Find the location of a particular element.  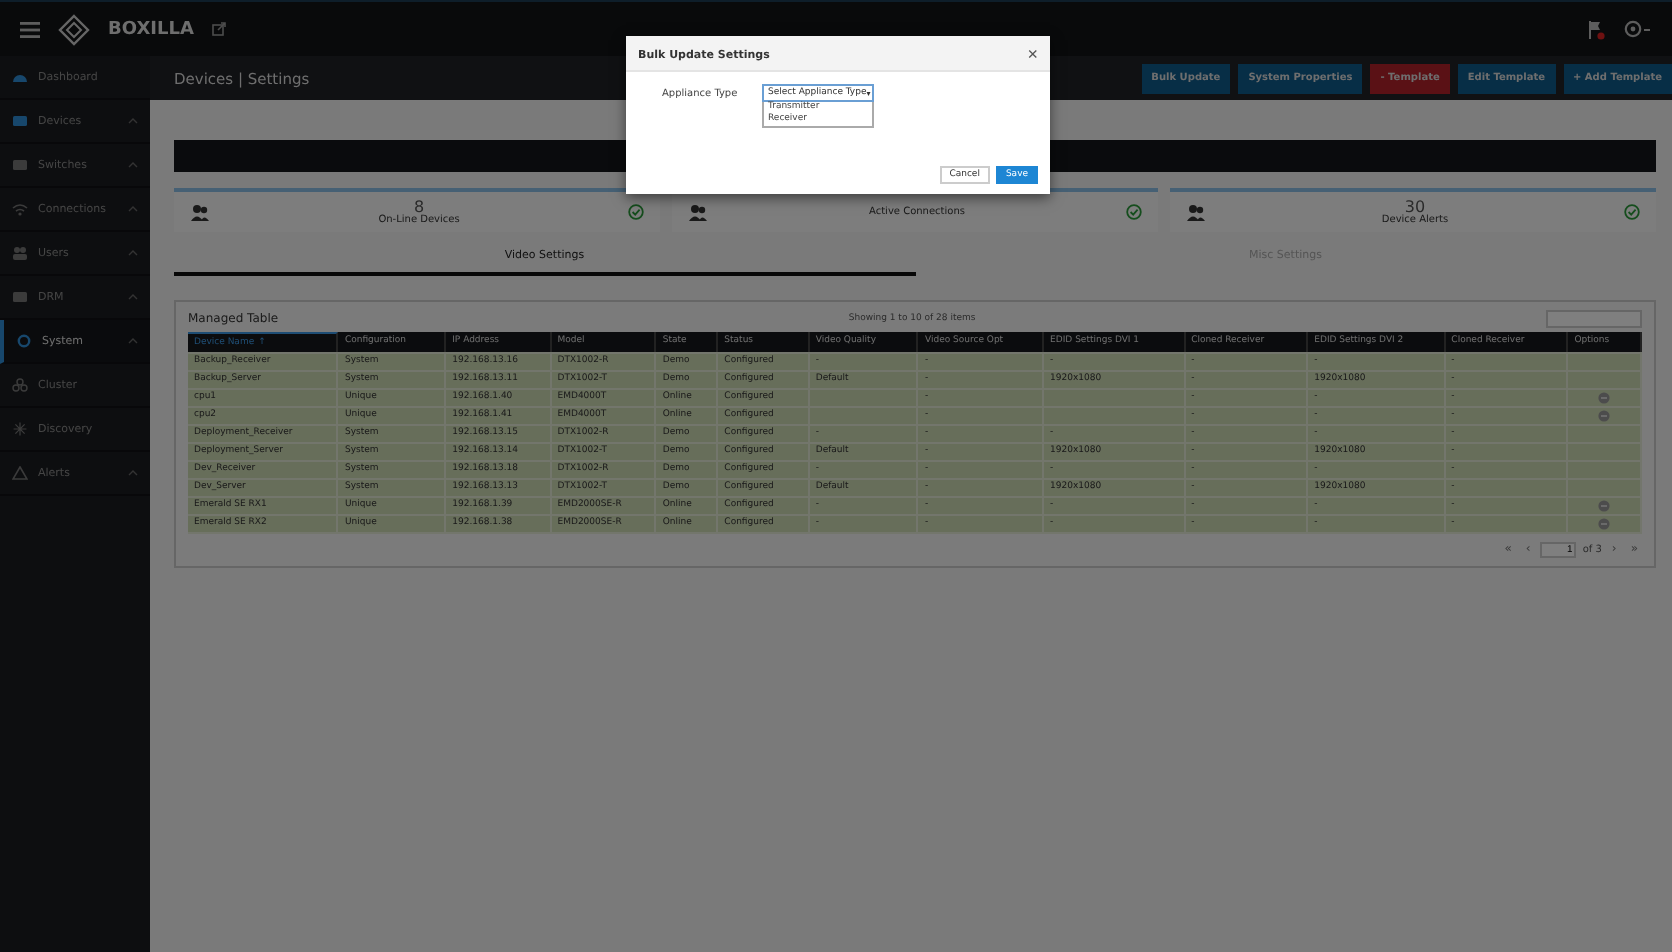

stat-value: 8 is located at coordinates (419, 207).